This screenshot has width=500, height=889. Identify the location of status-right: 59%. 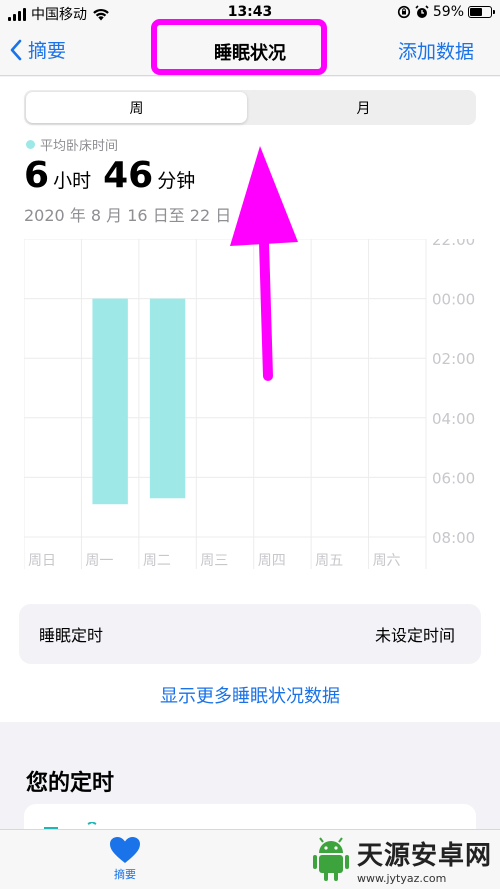
(446, 12).